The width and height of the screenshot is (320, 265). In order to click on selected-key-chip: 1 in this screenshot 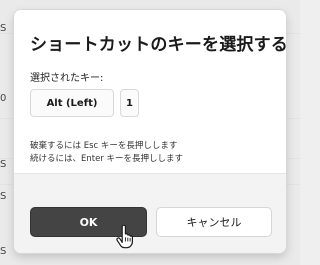, I will do `click(129, 103)`.